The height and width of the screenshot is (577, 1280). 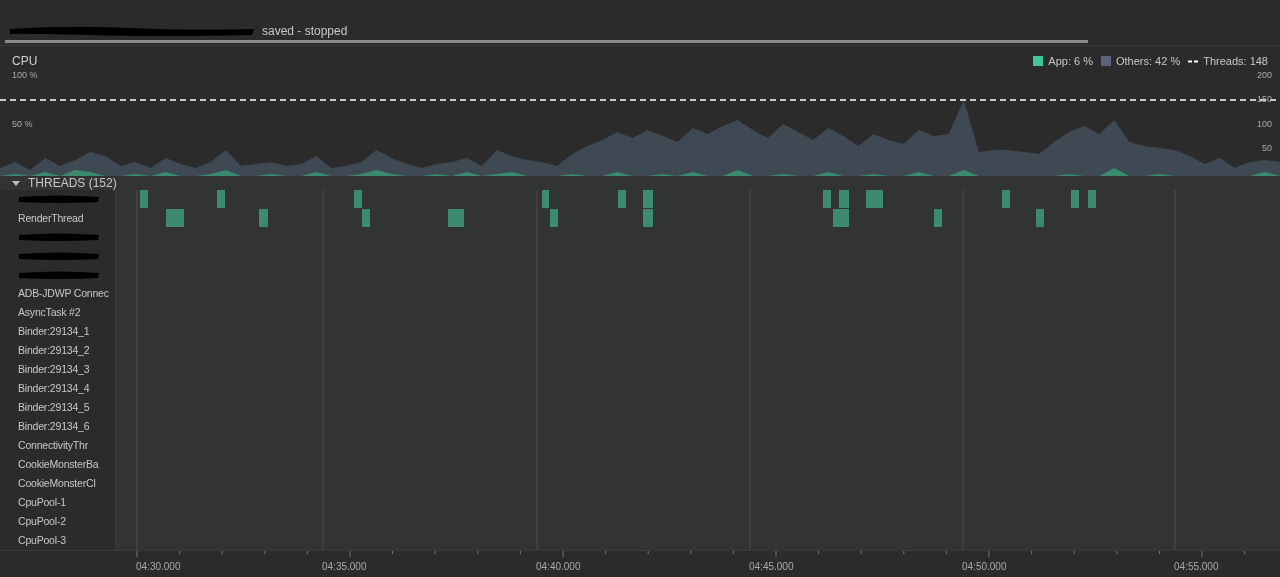 What do you see at coordinates (1235, 61) in the screenshot?
I see `legend-label: Threads: 148` at bounding box center [1235, 61].